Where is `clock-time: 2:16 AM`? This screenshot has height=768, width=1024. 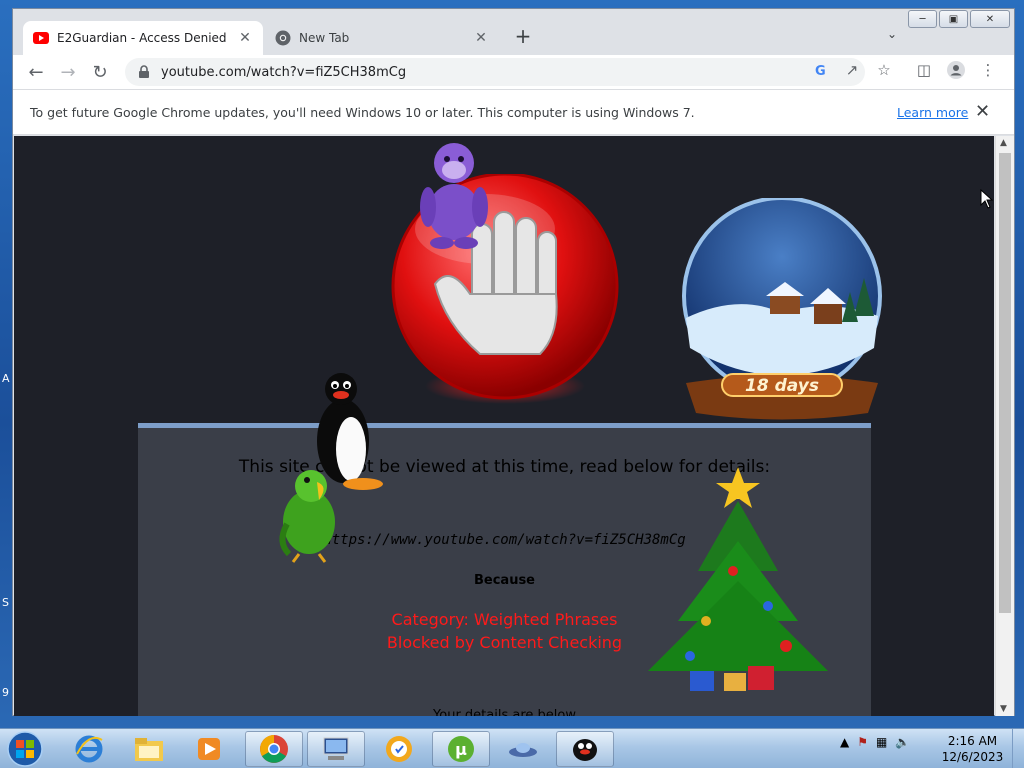 clock-time: 2:16 AM is located at coordinates (972, 741).